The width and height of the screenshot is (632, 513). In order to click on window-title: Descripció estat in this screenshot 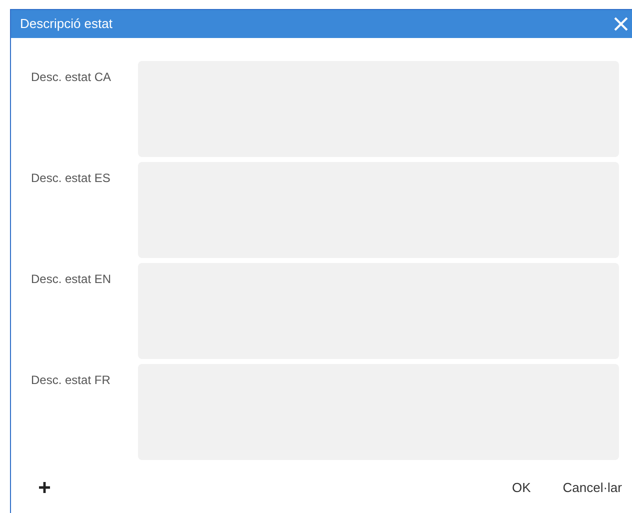, I will do `click(66, 24)`.